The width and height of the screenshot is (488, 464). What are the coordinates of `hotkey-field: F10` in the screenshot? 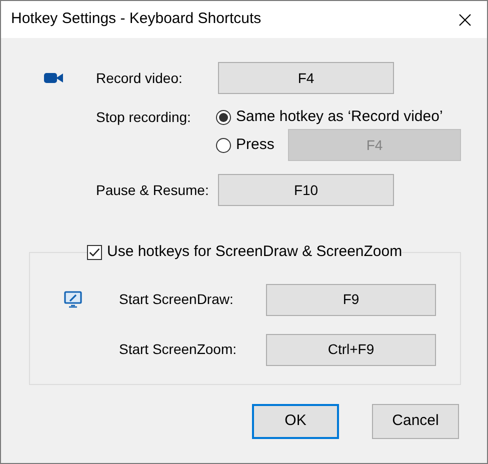 It's located at (306, 190).